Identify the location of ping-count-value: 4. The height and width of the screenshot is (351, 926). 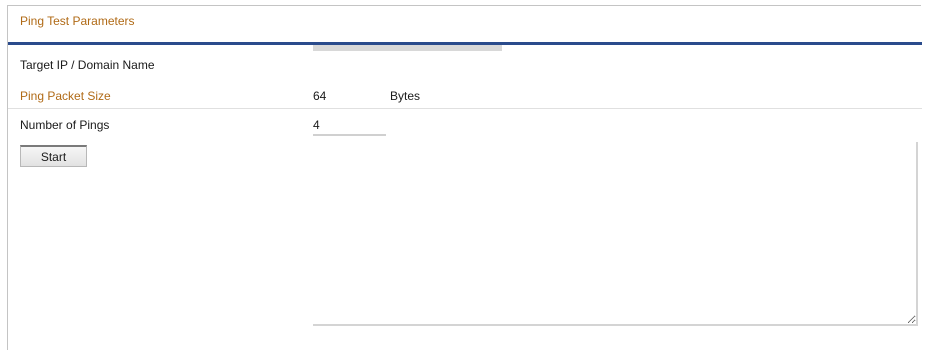
(316, 125).